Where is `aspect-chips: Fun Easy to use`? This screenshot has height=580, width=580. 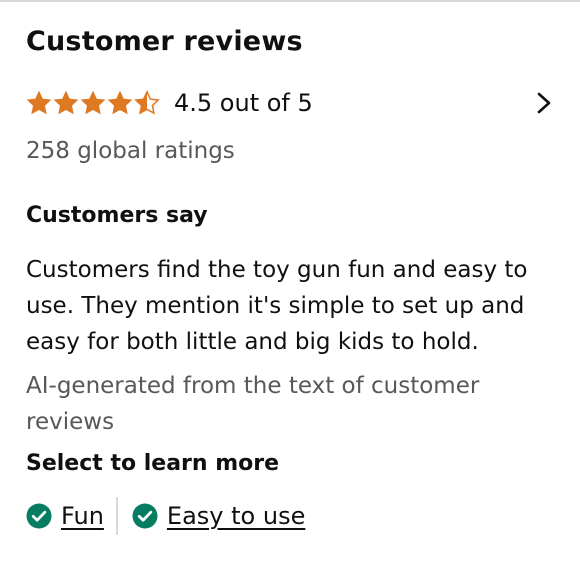 aspect-chips: Fun Easy to use is located at coordinates (165, 516).